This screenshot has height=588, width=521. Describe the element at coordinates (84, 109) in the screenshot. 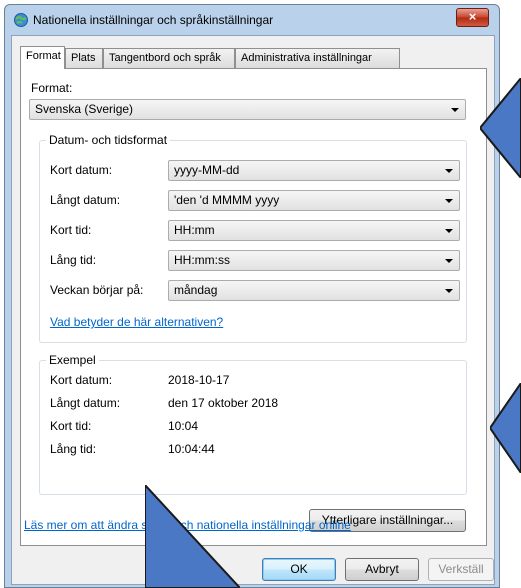

I see `format-value: Svenska (Sverige)` at that location.